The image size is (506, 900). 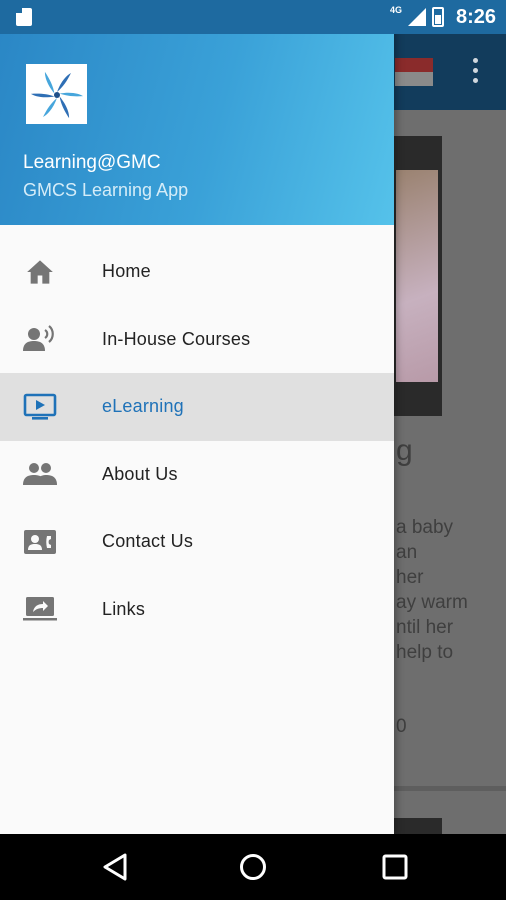 What do you see at coordinates (432, 602) in the screenshot?
I see `background-text-line: ay warm` at bounding box center [432, 602].